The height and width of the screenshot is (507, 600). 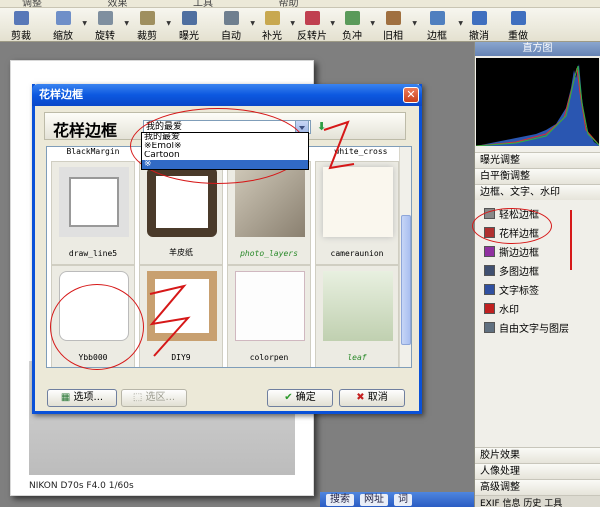 What do you see at coordinates (537, 192) in the screenshot?
I see `section-border-text-watermark: 边框、文字、水印` at bounding box center [537, 192].